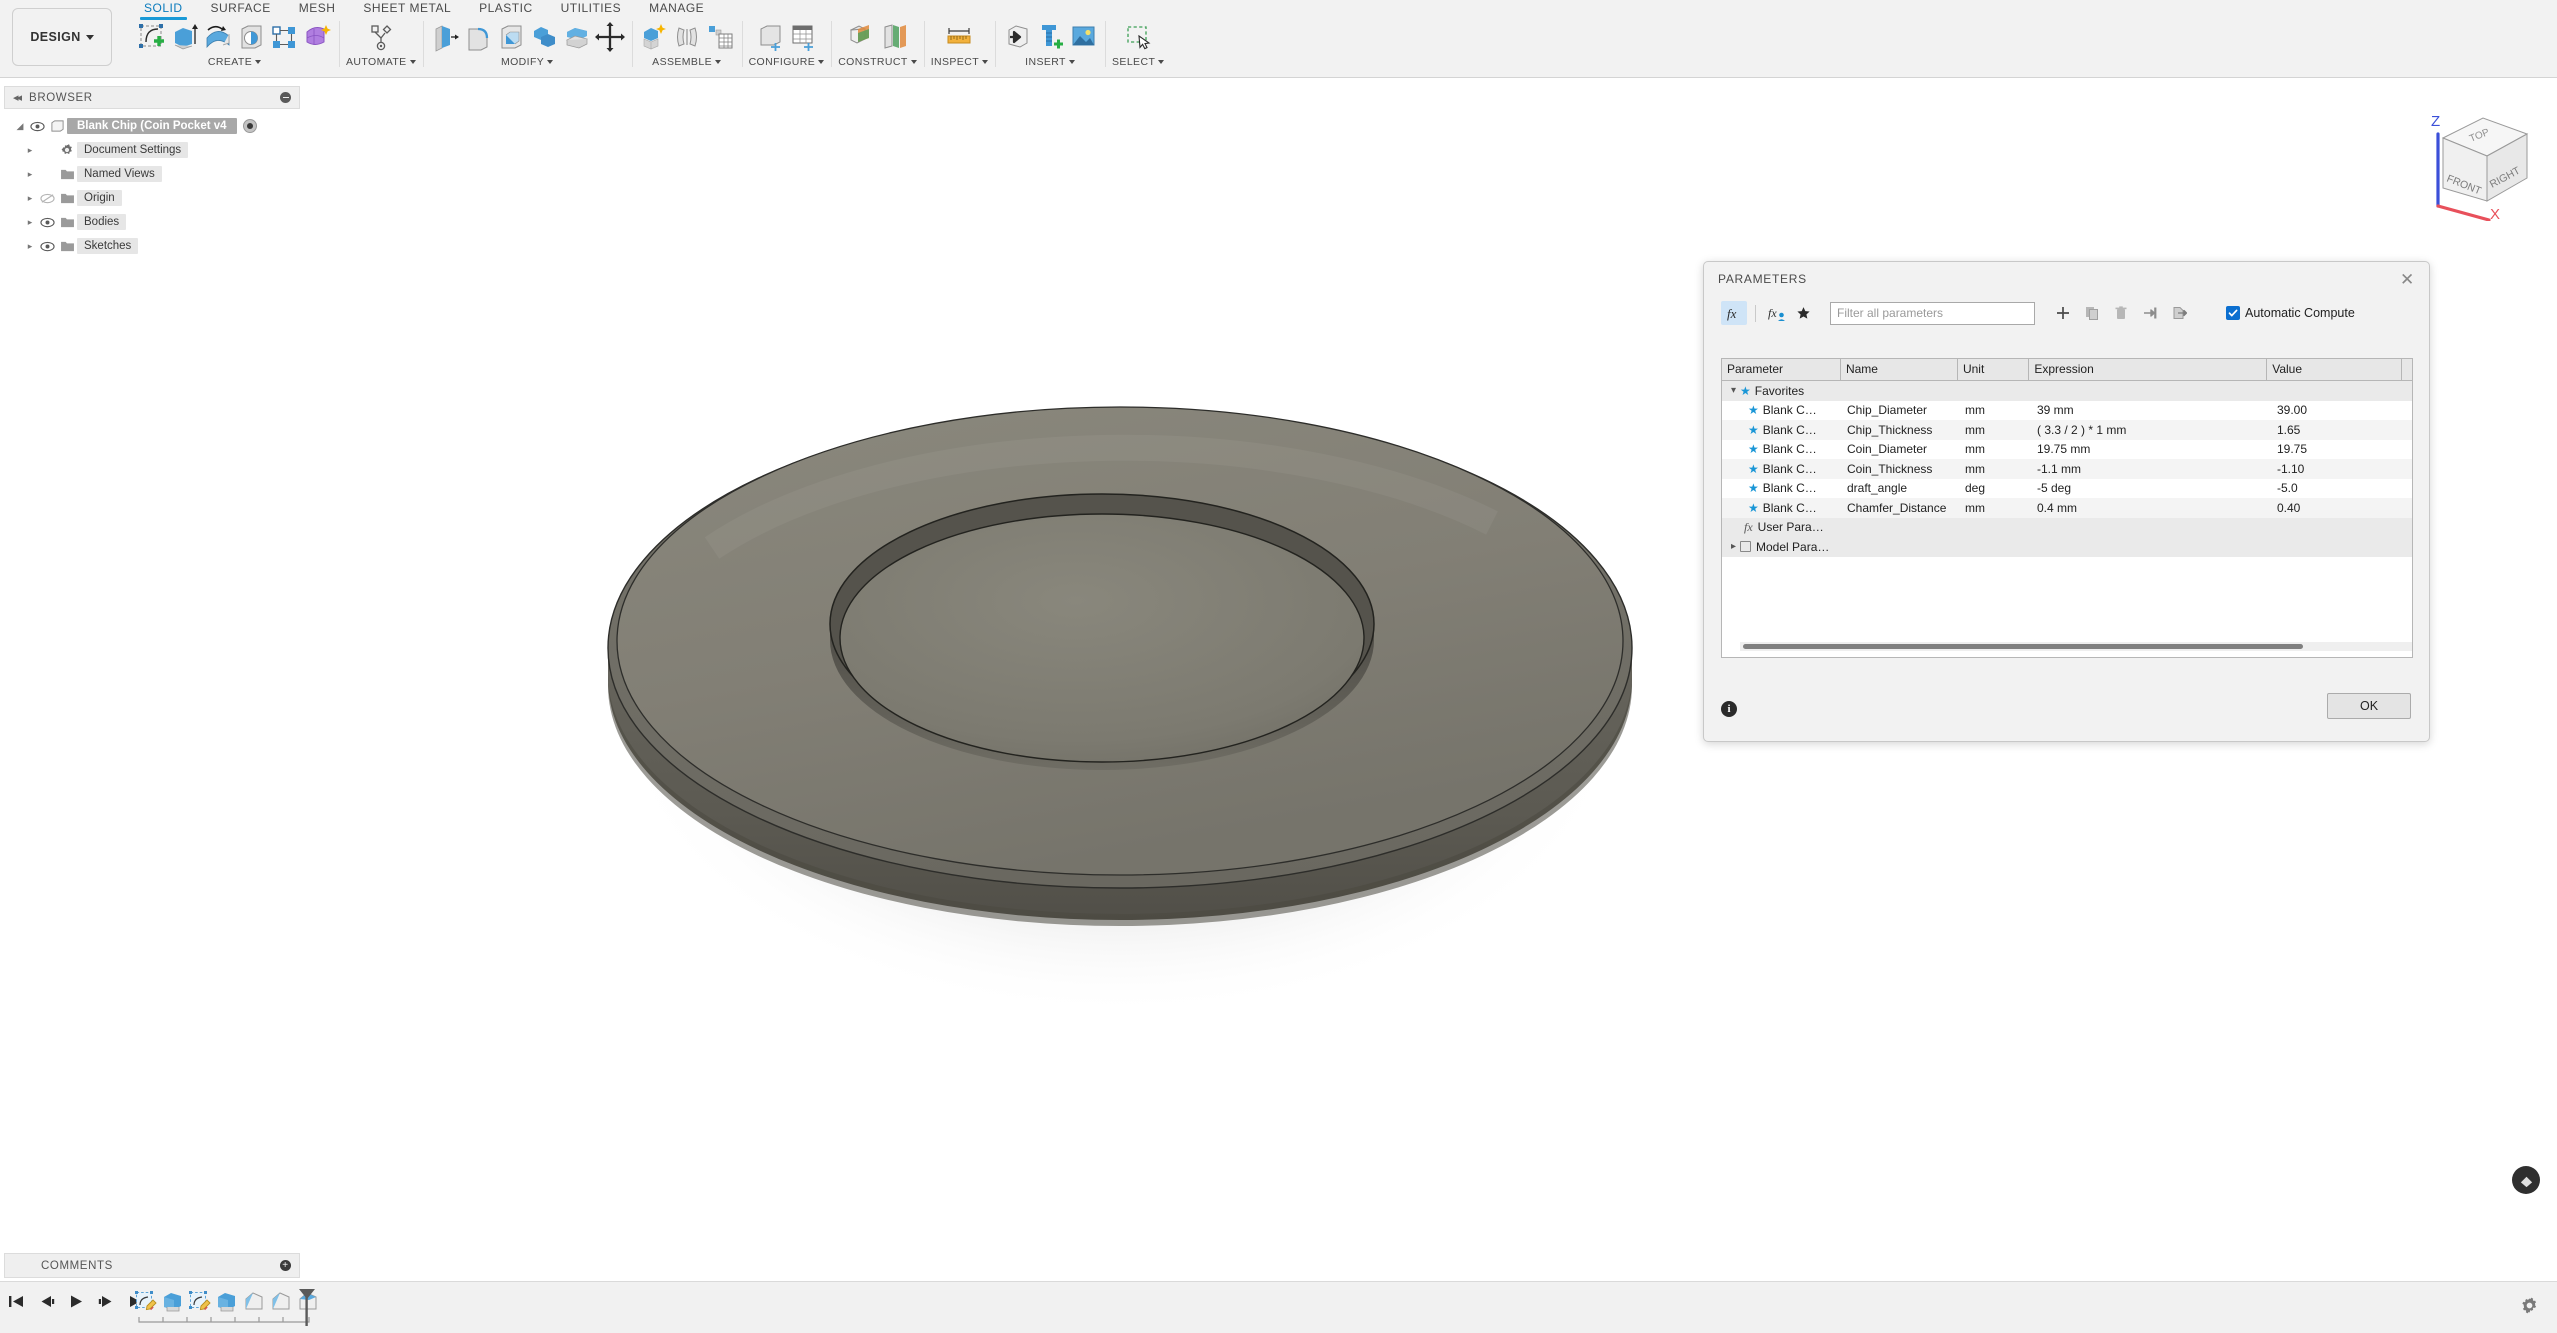 This screenshot has height=1333, width=2557. I want to click on insert-mcmaster-icon, so click(1050, 37).